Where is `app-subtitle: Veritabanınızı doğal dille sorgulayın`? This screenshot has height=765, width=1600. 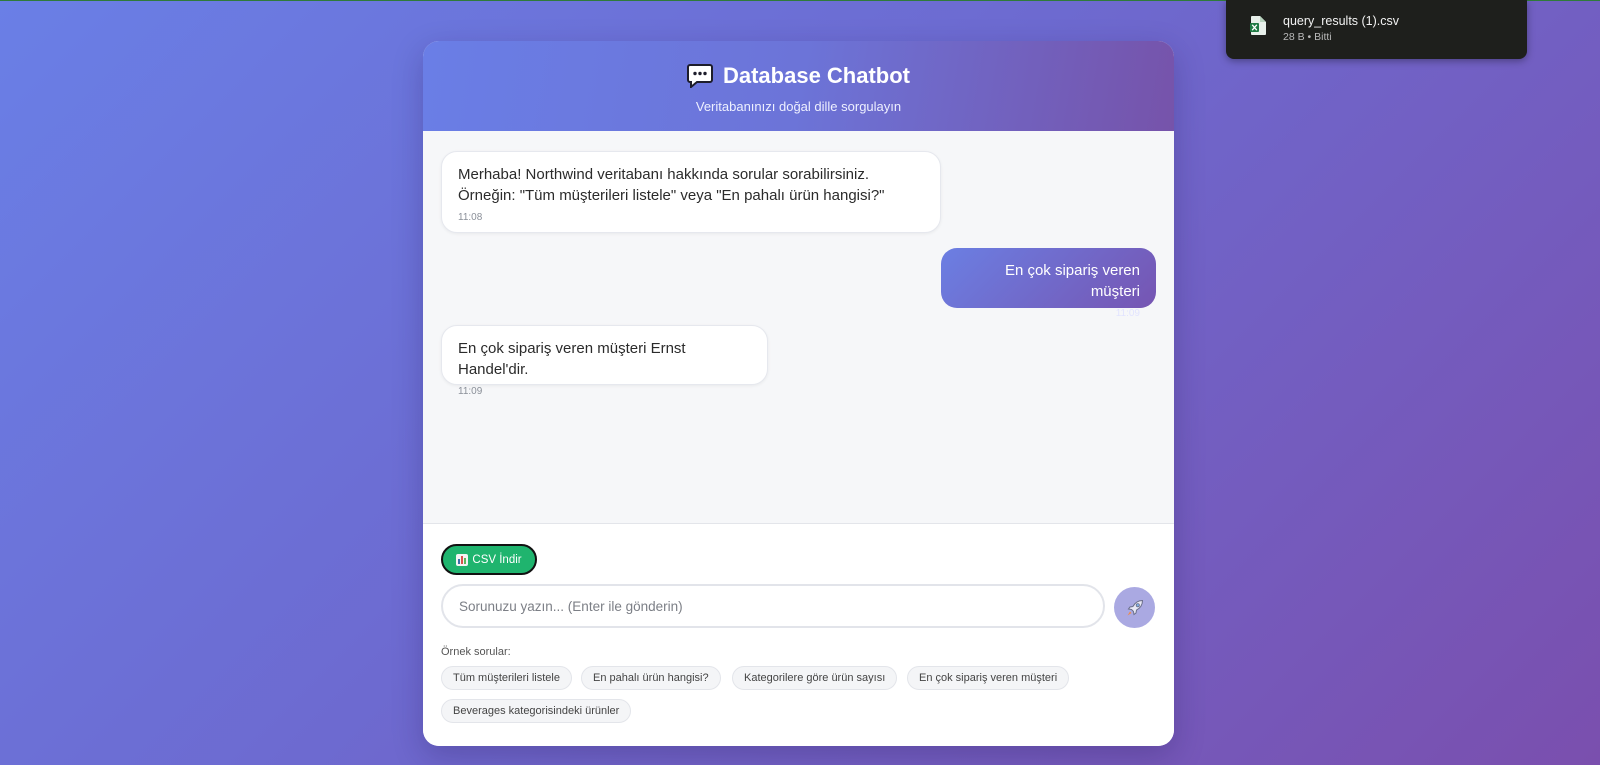 app-subtitle: Veritabanınızı doğal dille sorgulayın is located at coordinates (798, 106).